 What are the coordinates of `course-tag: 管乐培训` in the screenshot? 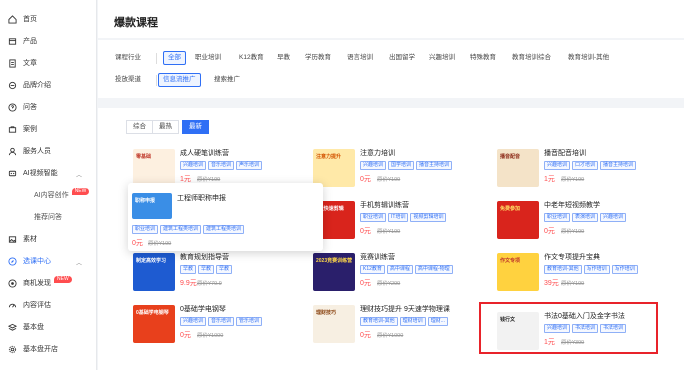 It's located at (249, 321).